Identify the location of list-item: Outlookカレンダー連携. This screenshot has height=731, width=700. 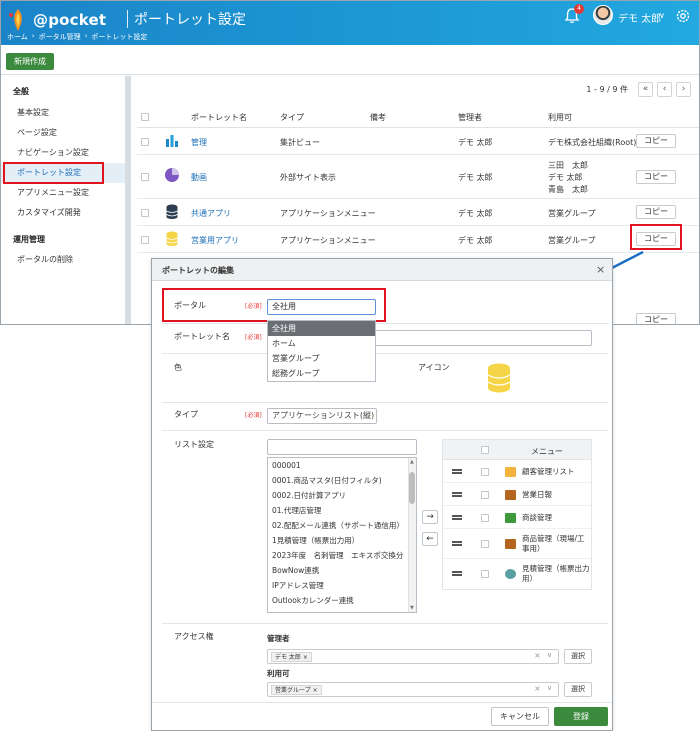
(342, 600).